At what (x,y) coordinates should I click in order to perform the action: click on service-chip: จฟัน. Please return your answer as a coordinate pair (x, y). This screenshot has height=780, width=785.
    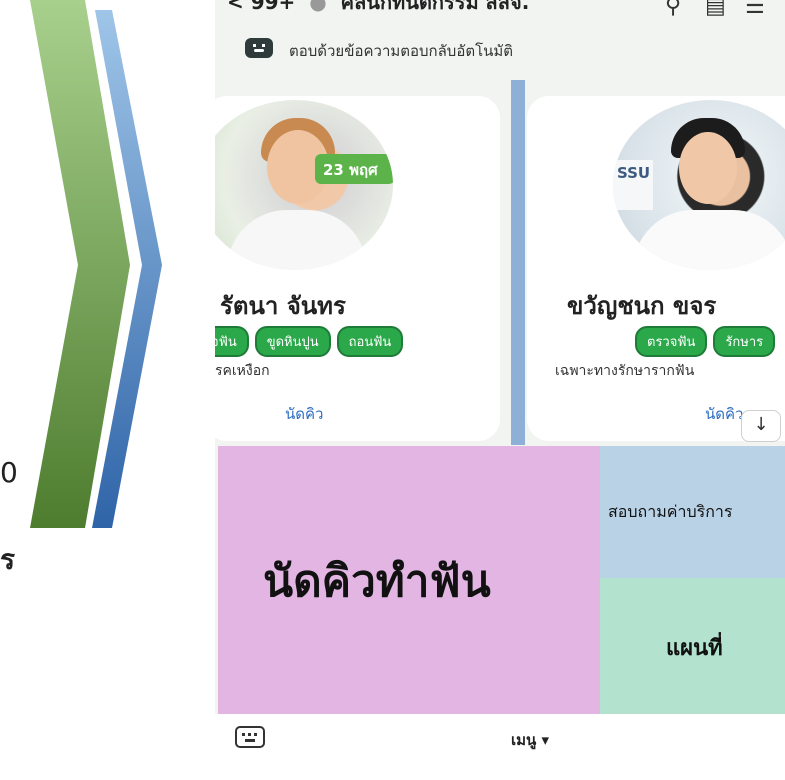
    Looking at the image, I should click on (232, 341).